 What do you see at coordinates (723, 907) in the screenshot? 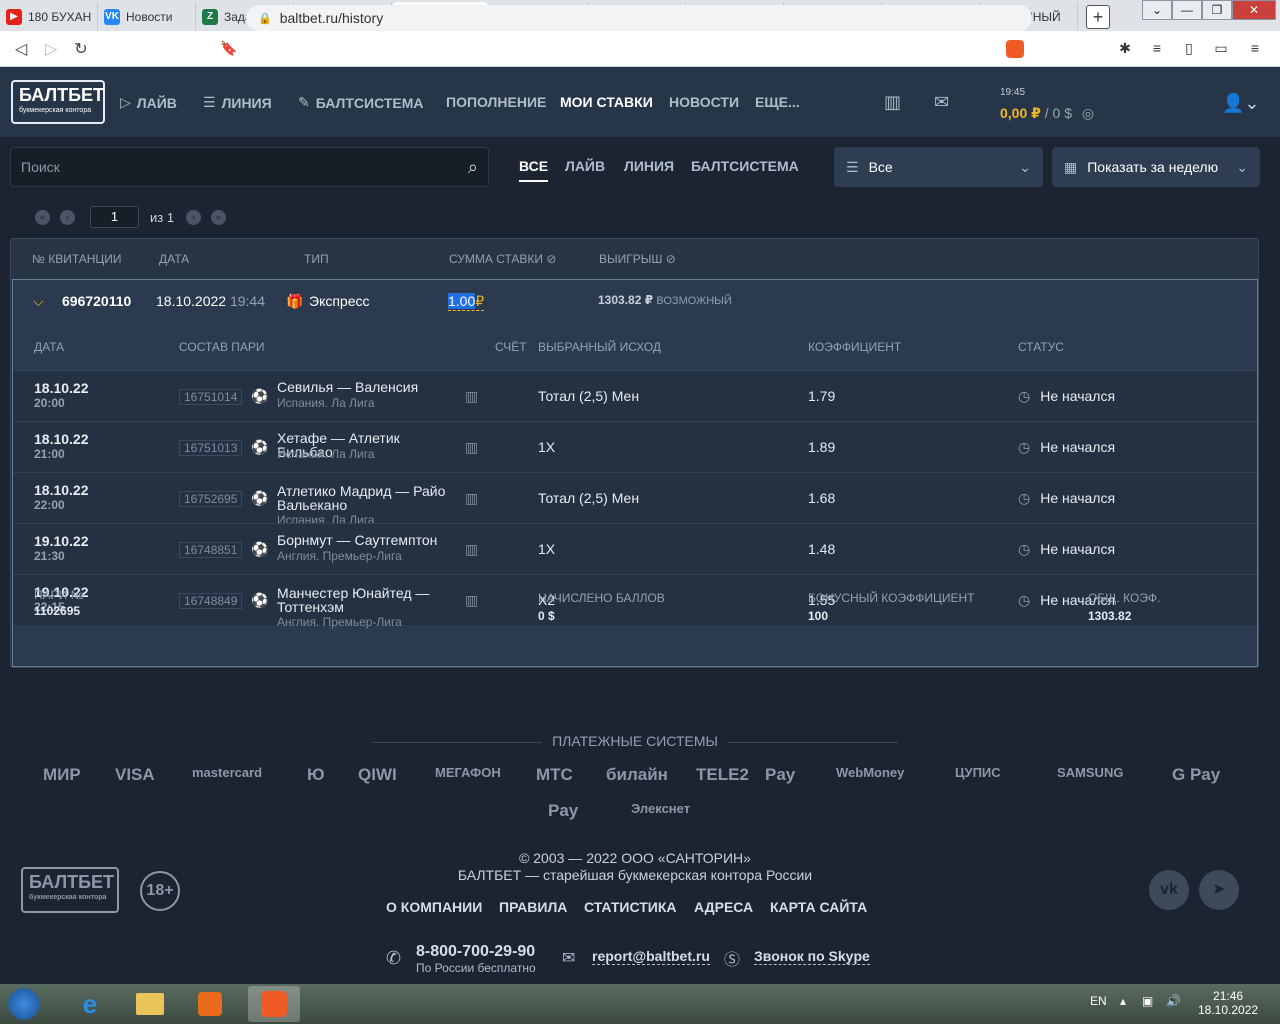
I see `footer-link-3: АДРЕСА` at bounding box center [723, 907].